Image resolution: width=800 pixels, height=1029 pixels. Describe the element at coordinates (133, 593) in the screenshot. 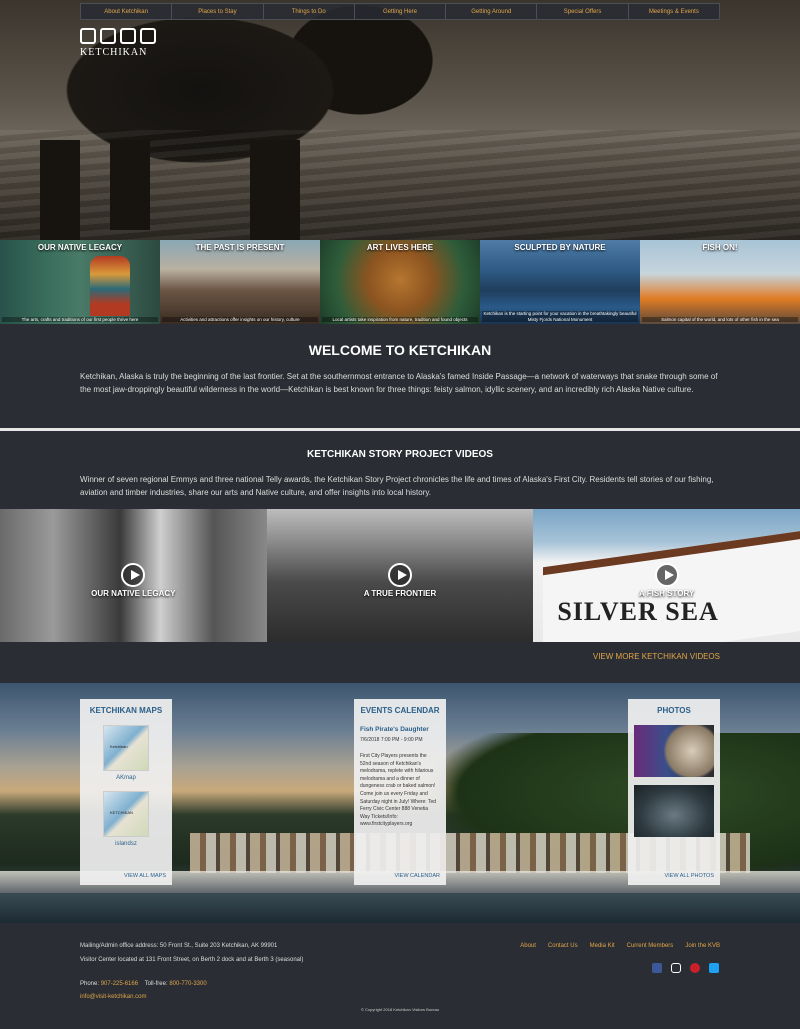

I see `video-label: OUR NATIVE LEGACY` at that location.